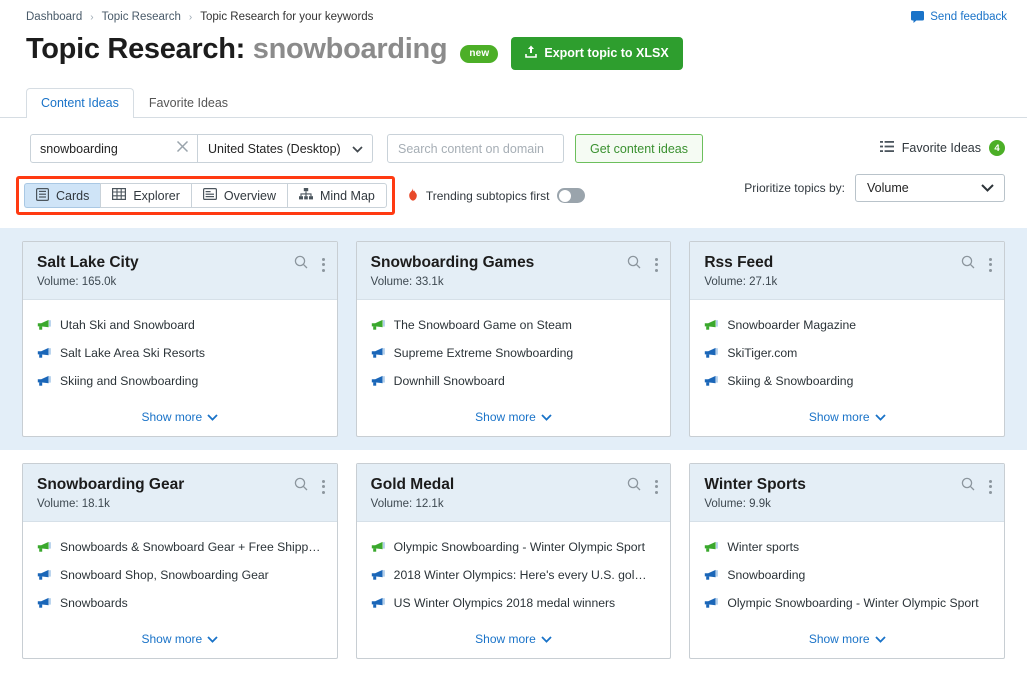 This screenshot has width=1027, height=681. What do you see at coordinates (119, 195) in the screenshot?
I see `table-icon` at bounding box center [119, 195].